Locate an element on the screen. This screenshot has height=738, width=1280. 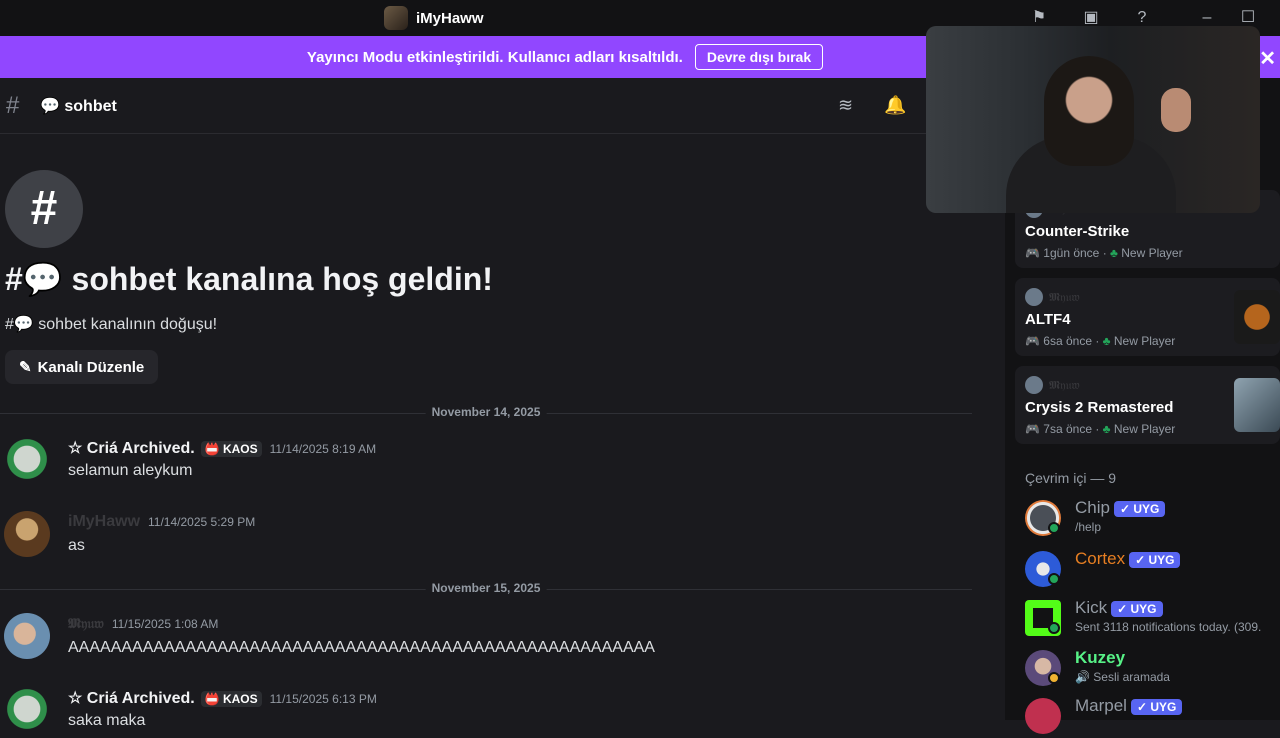
activity-card: 𝕸𝔶𝔲𝔴 ALTF4 🎮 6sa önce · ♣ New Player is located at coordinates (1147, 317).